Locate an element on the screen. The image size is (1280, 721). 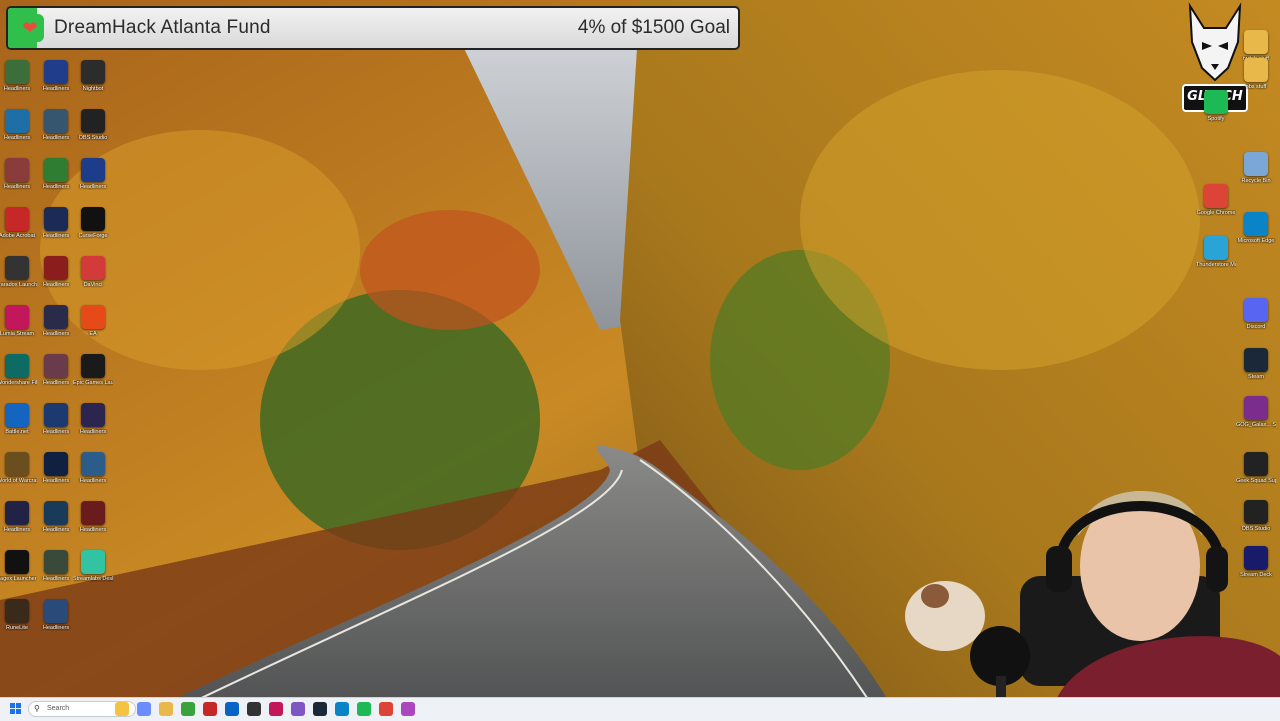
desktop-icon: Nightbot is located at coordinates (93, 84).